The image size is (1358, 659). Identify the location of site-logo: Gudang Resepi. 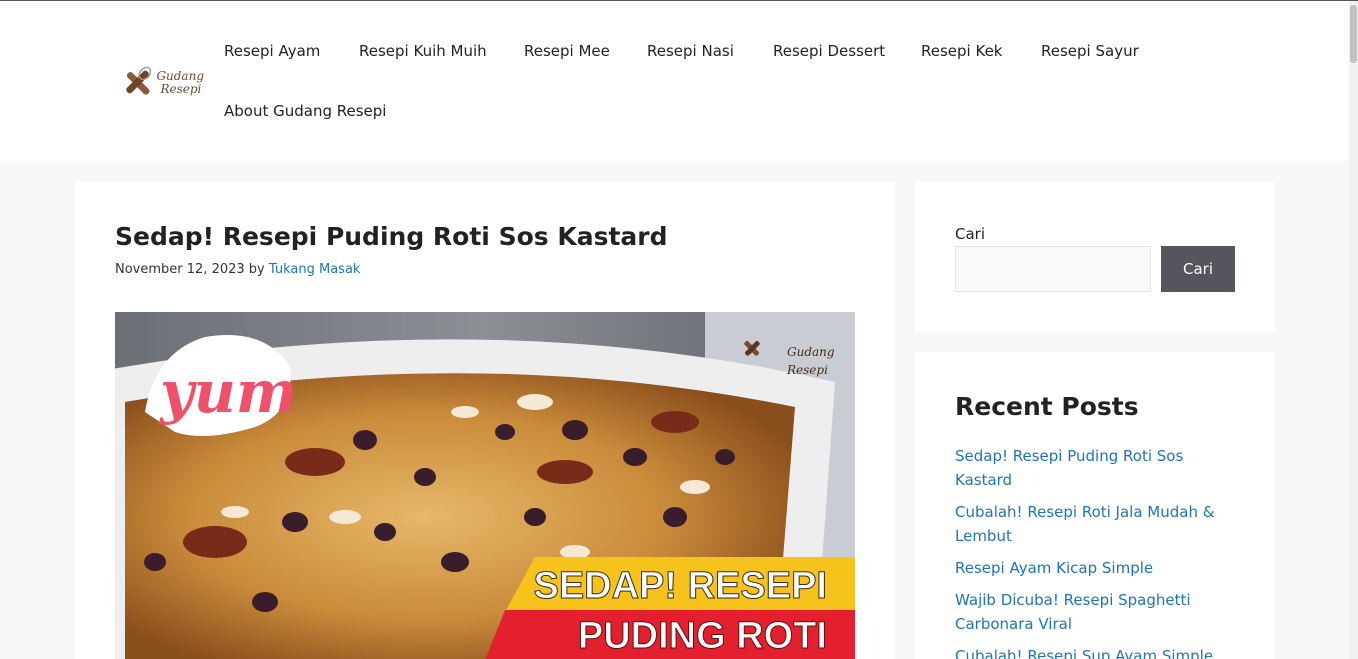
(162, 83).